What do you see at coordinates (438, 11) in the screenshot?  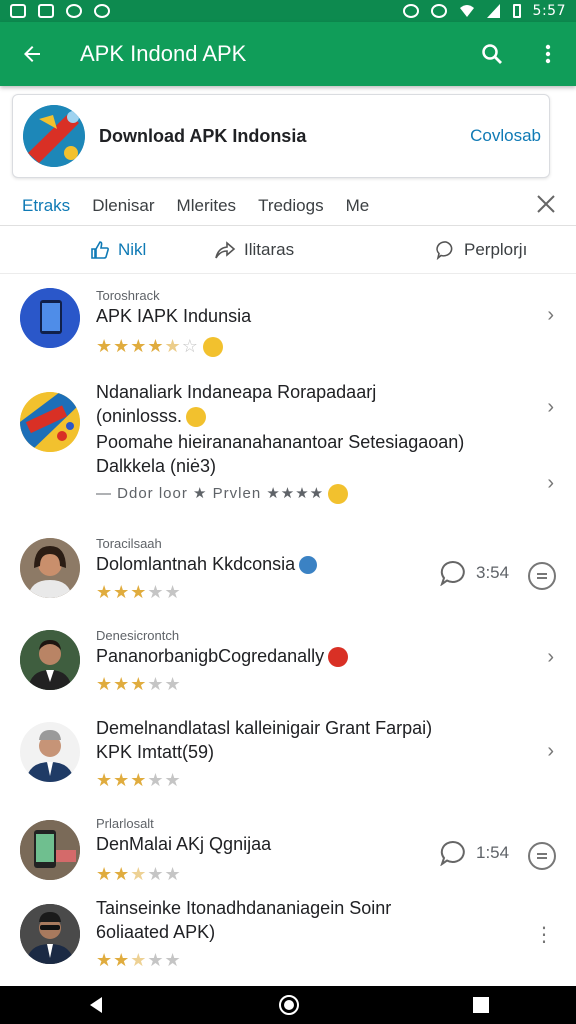 I see `vibrate-icon` at bounding box center [438, 11].